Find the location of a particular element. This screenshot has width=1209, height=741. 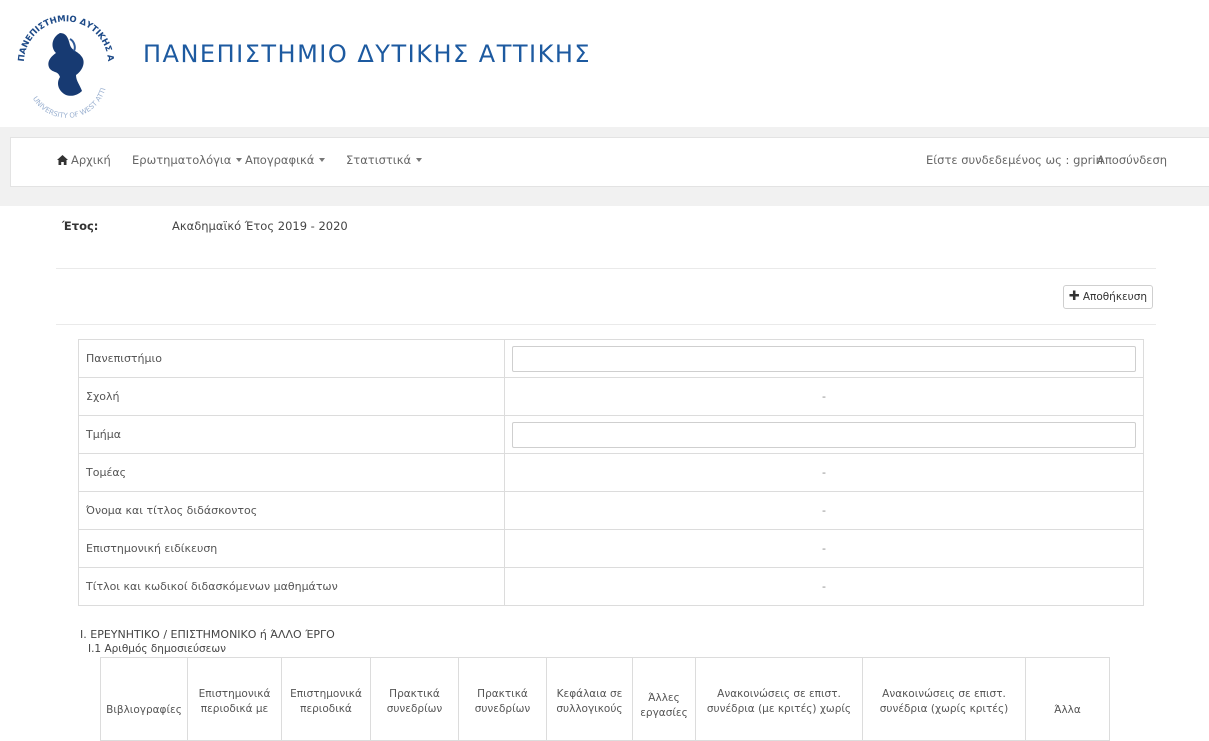

nav-statistics-label: Στατιστικά is located at coordinates (379, 160).